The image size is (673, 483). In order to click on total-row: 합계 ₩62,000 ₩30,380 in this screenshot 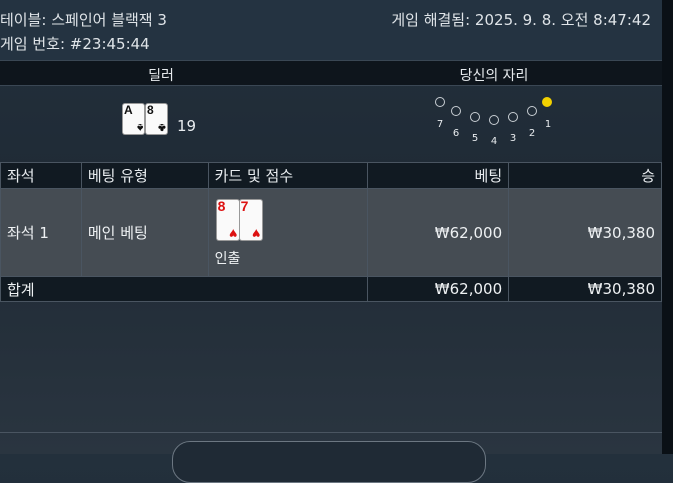, I will do `click(331, 289)`.